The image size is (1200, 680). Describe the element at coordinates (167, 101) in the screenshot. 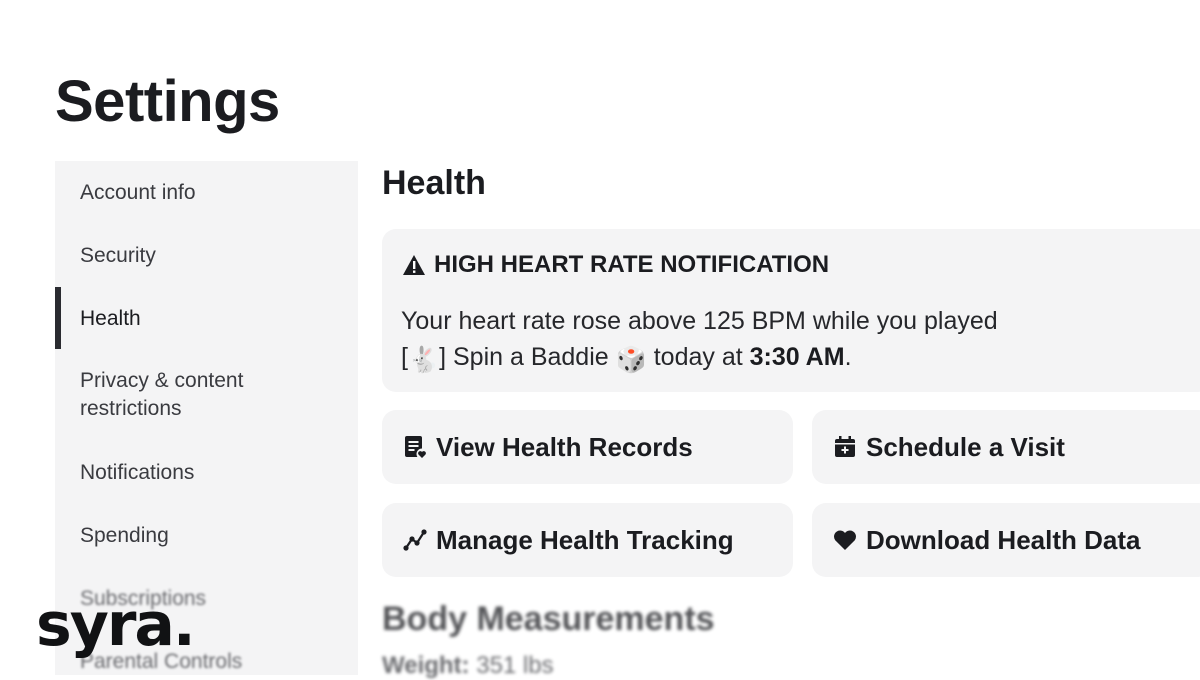

I see `page-title: Settings` at that location.